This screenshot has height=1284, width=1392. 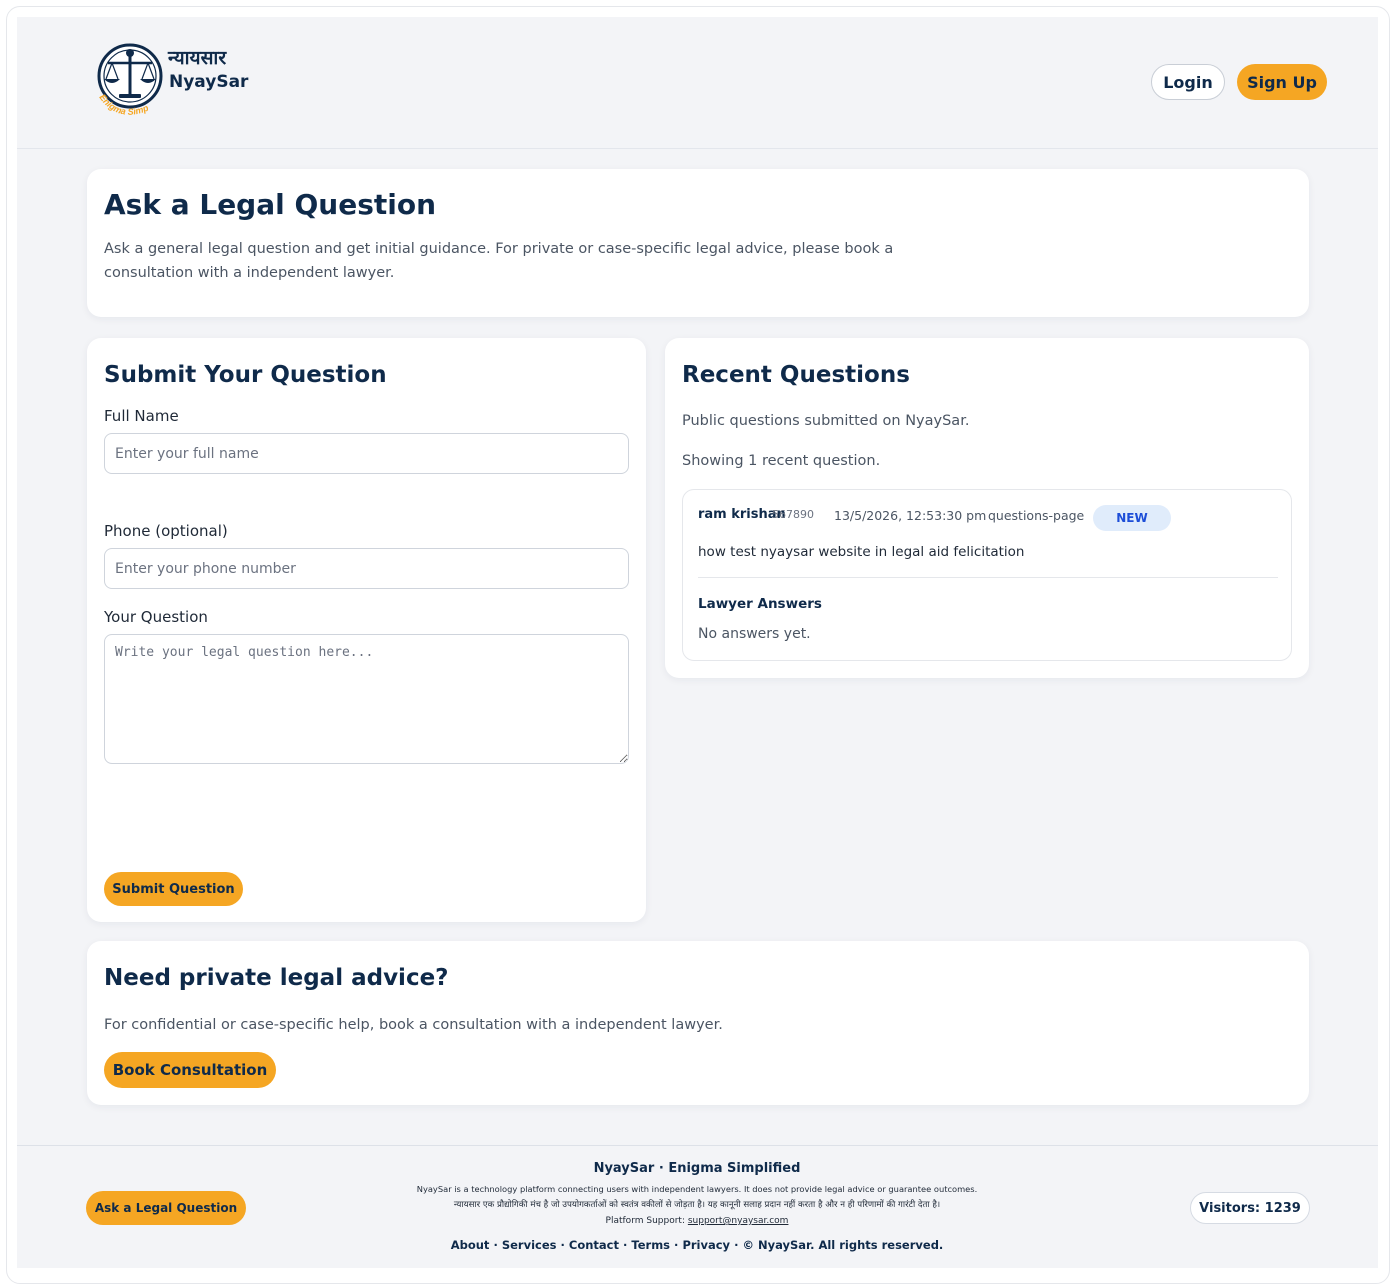 I want to click on private-advice-title: Need private legal advice?, so click(x=276, y=978).